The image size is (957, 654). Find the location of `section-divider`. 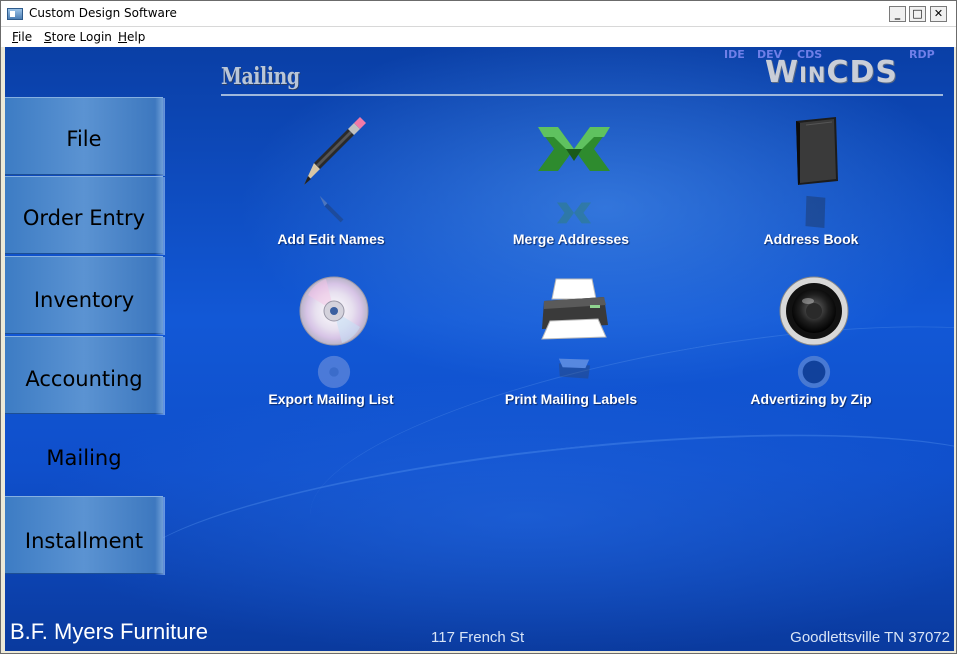

section-divider is located at coordinates (582, 95).